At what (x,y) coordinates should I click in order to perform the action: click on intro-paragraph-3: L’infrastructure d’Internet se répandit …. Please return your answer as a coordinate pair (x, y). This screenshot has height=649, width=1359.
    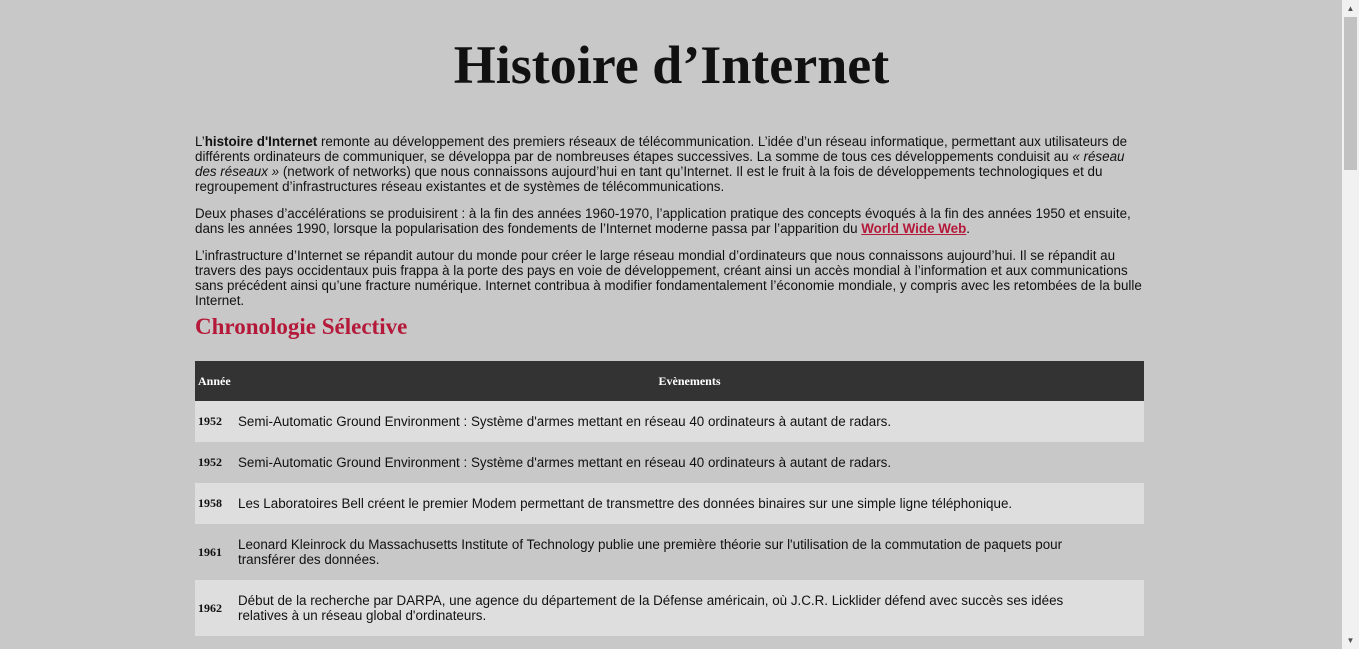
    Looking at the image, I should click on (668, 278).